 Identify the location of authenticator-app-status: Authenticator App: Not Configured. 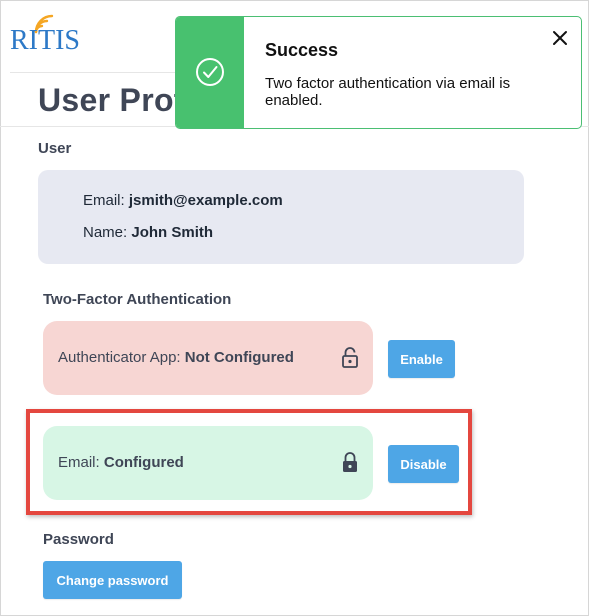
(176, 358).